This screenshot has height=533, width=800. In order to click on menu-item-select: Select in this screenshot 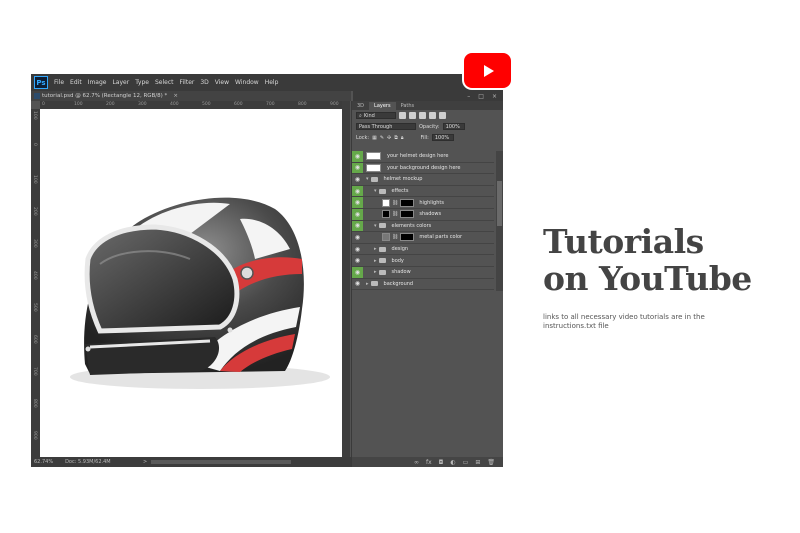, I will do `click(164, 82)`.